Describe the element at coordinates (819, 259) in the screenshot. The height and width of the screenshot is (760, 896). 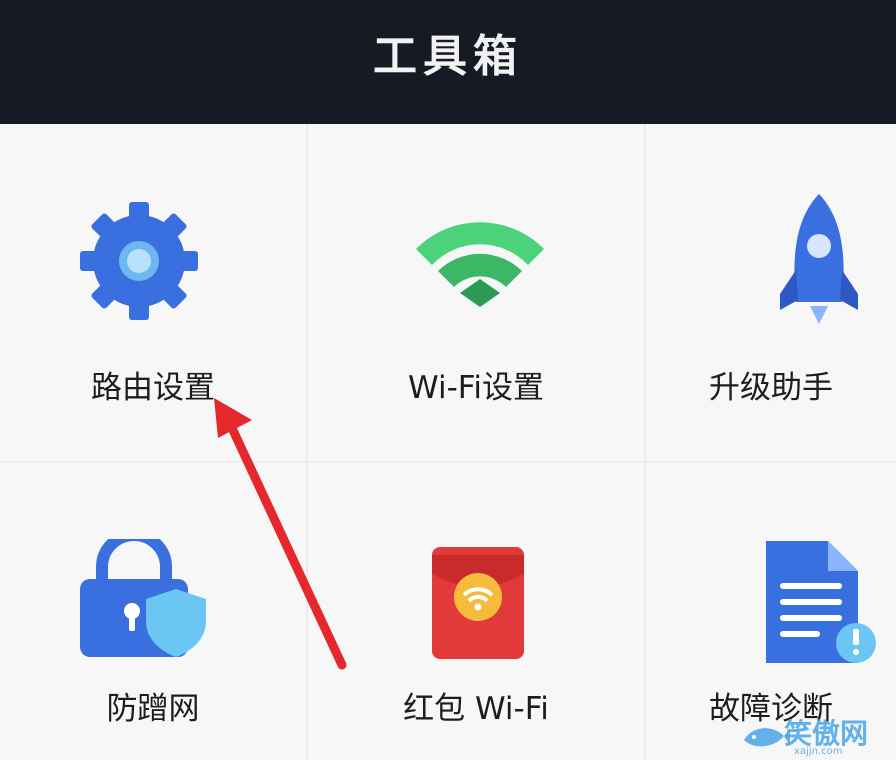
I see `rocket-icon` at that location.